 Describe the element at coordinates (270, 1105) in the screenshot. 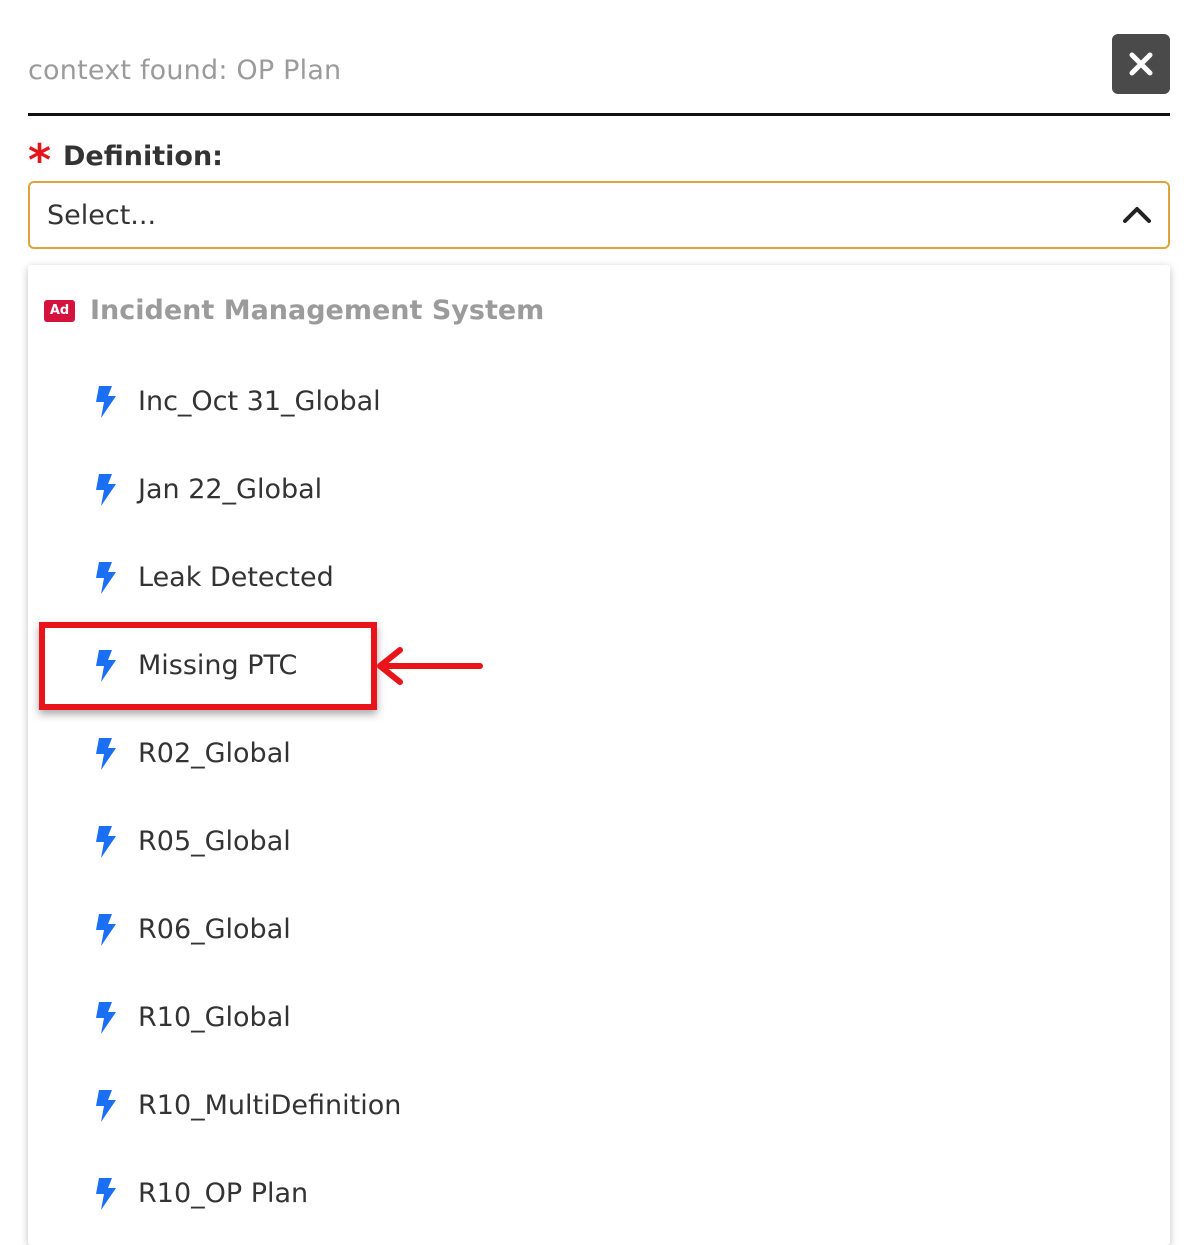

I see `option-label: R10_MultiDefinition` at that location.